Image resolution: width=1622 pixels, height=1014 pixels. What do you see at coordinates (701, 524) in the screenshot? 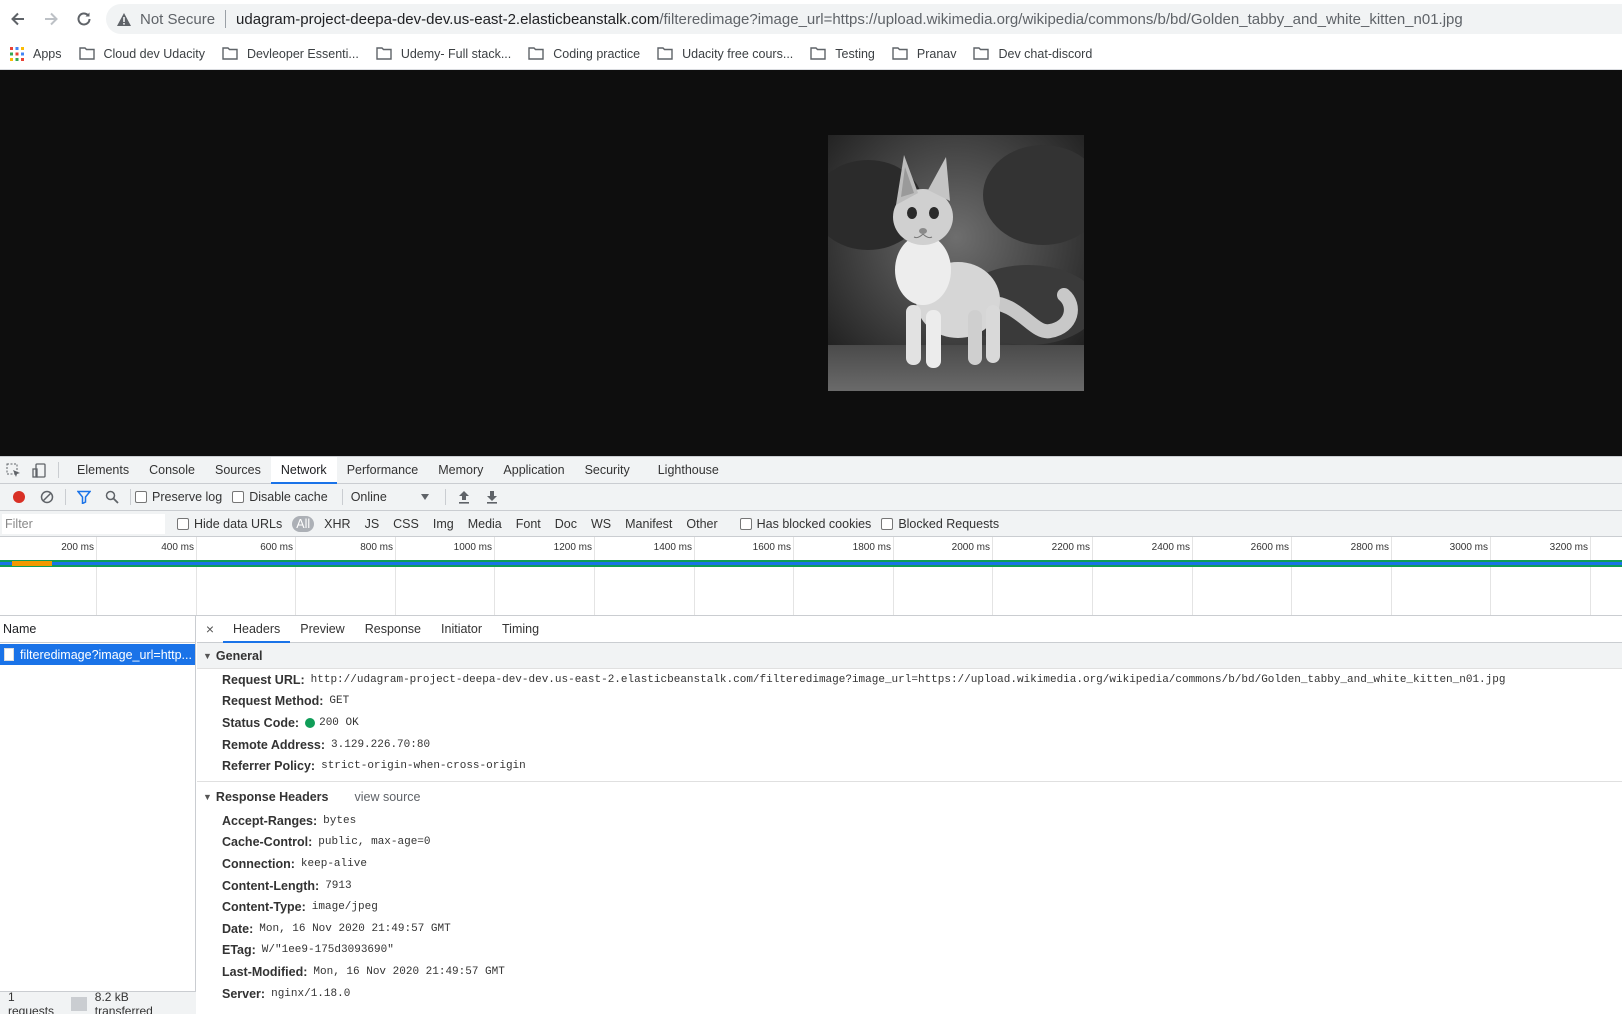
I see `type-filter-other: Other` at bounding box center [701, 524].